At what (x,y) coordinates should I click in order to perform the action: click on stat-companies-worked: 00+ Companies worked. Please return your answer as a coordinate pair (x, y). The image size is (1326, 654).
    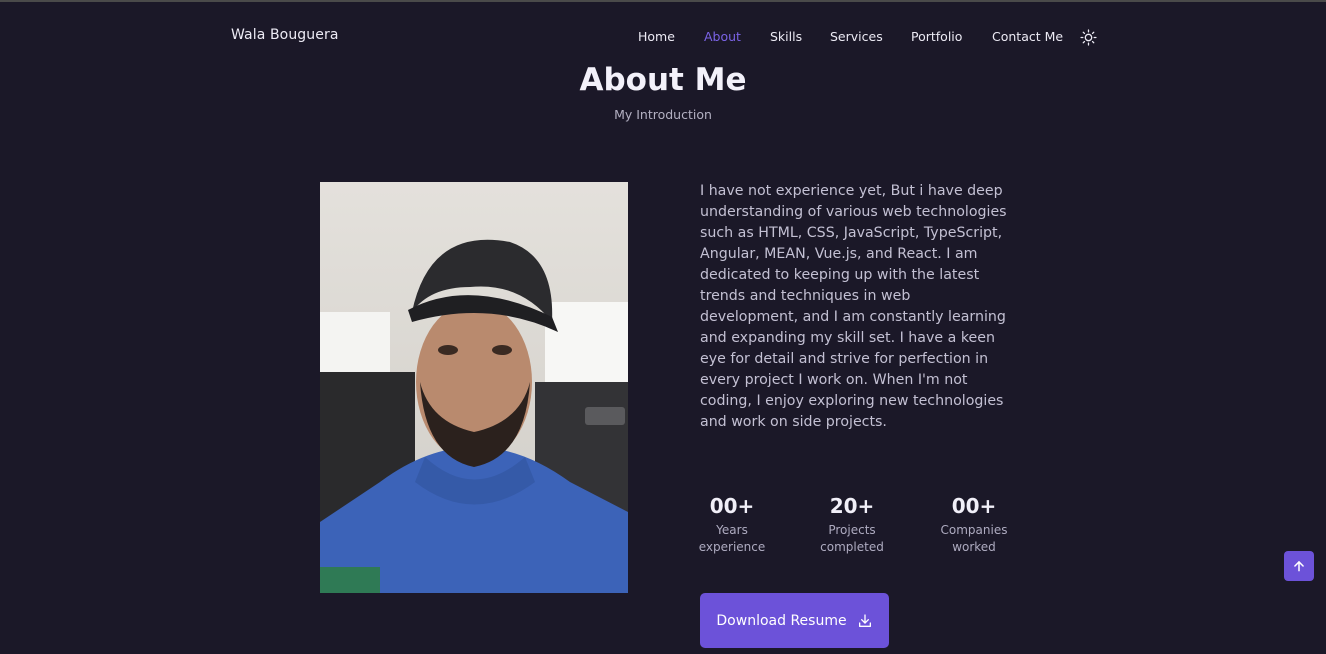
    Looking at the image, I should click on (974, 525).